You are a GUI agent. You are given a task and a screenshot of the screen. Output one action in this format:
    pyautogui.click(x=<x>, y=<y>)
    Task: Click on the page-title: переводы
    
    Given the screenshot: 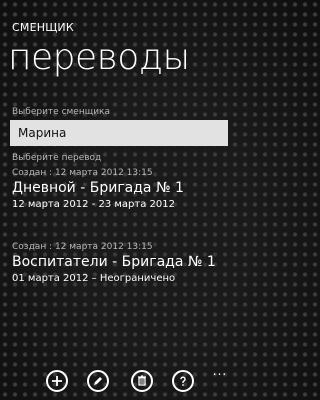 What is the action you would take?
    pyautogui.click(x=99, y=57)
    